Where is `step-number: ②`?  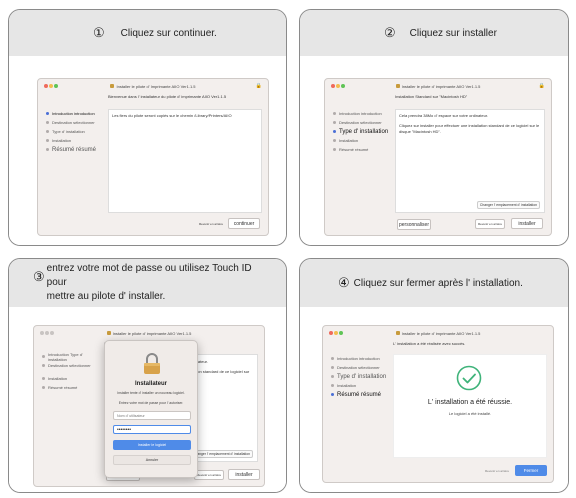
step-number: ② is located at coordinates (390, 32).